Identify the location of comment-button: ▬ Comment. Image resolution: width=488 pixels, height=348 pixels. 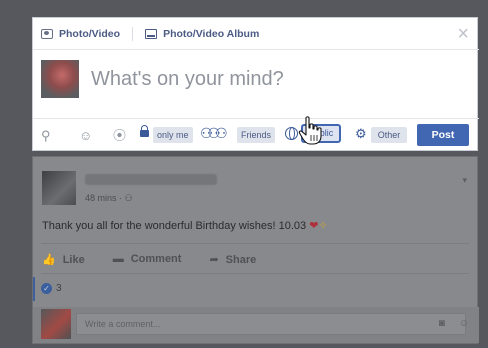
(147, 259).